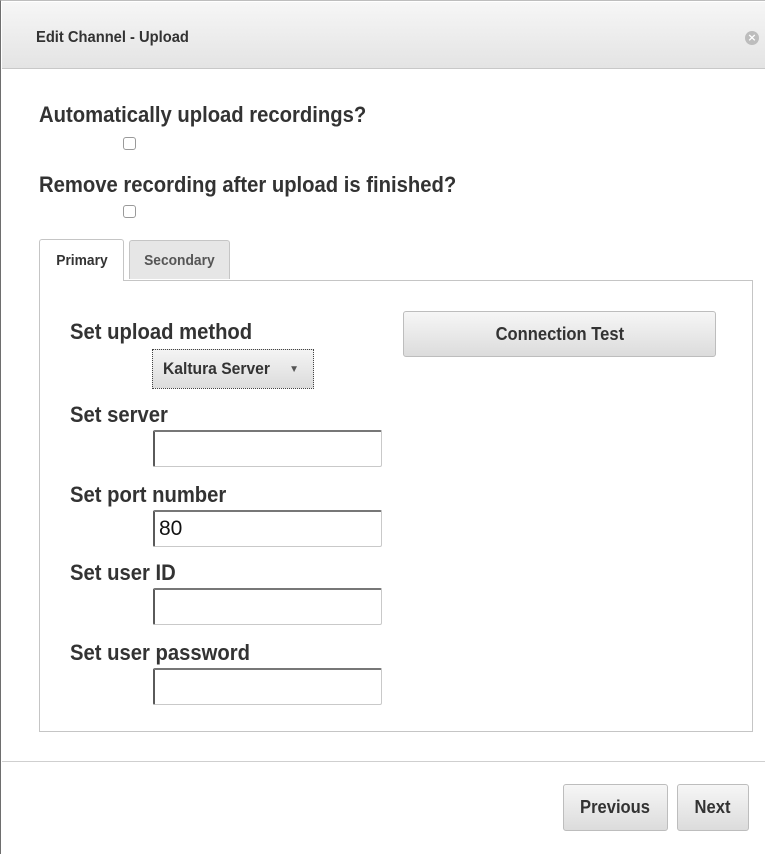 The height and width of the screenshot is (854, 765). I want to click on upload-method-select: Kaltura Server ▼, so click(233, 369).